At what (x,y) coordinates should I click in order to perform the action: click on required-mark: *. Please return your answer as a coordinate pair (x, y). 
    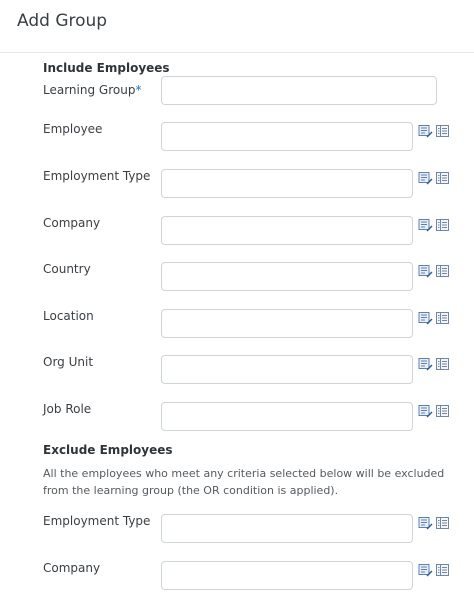
    Looking at the image, I should click on (138, 90).